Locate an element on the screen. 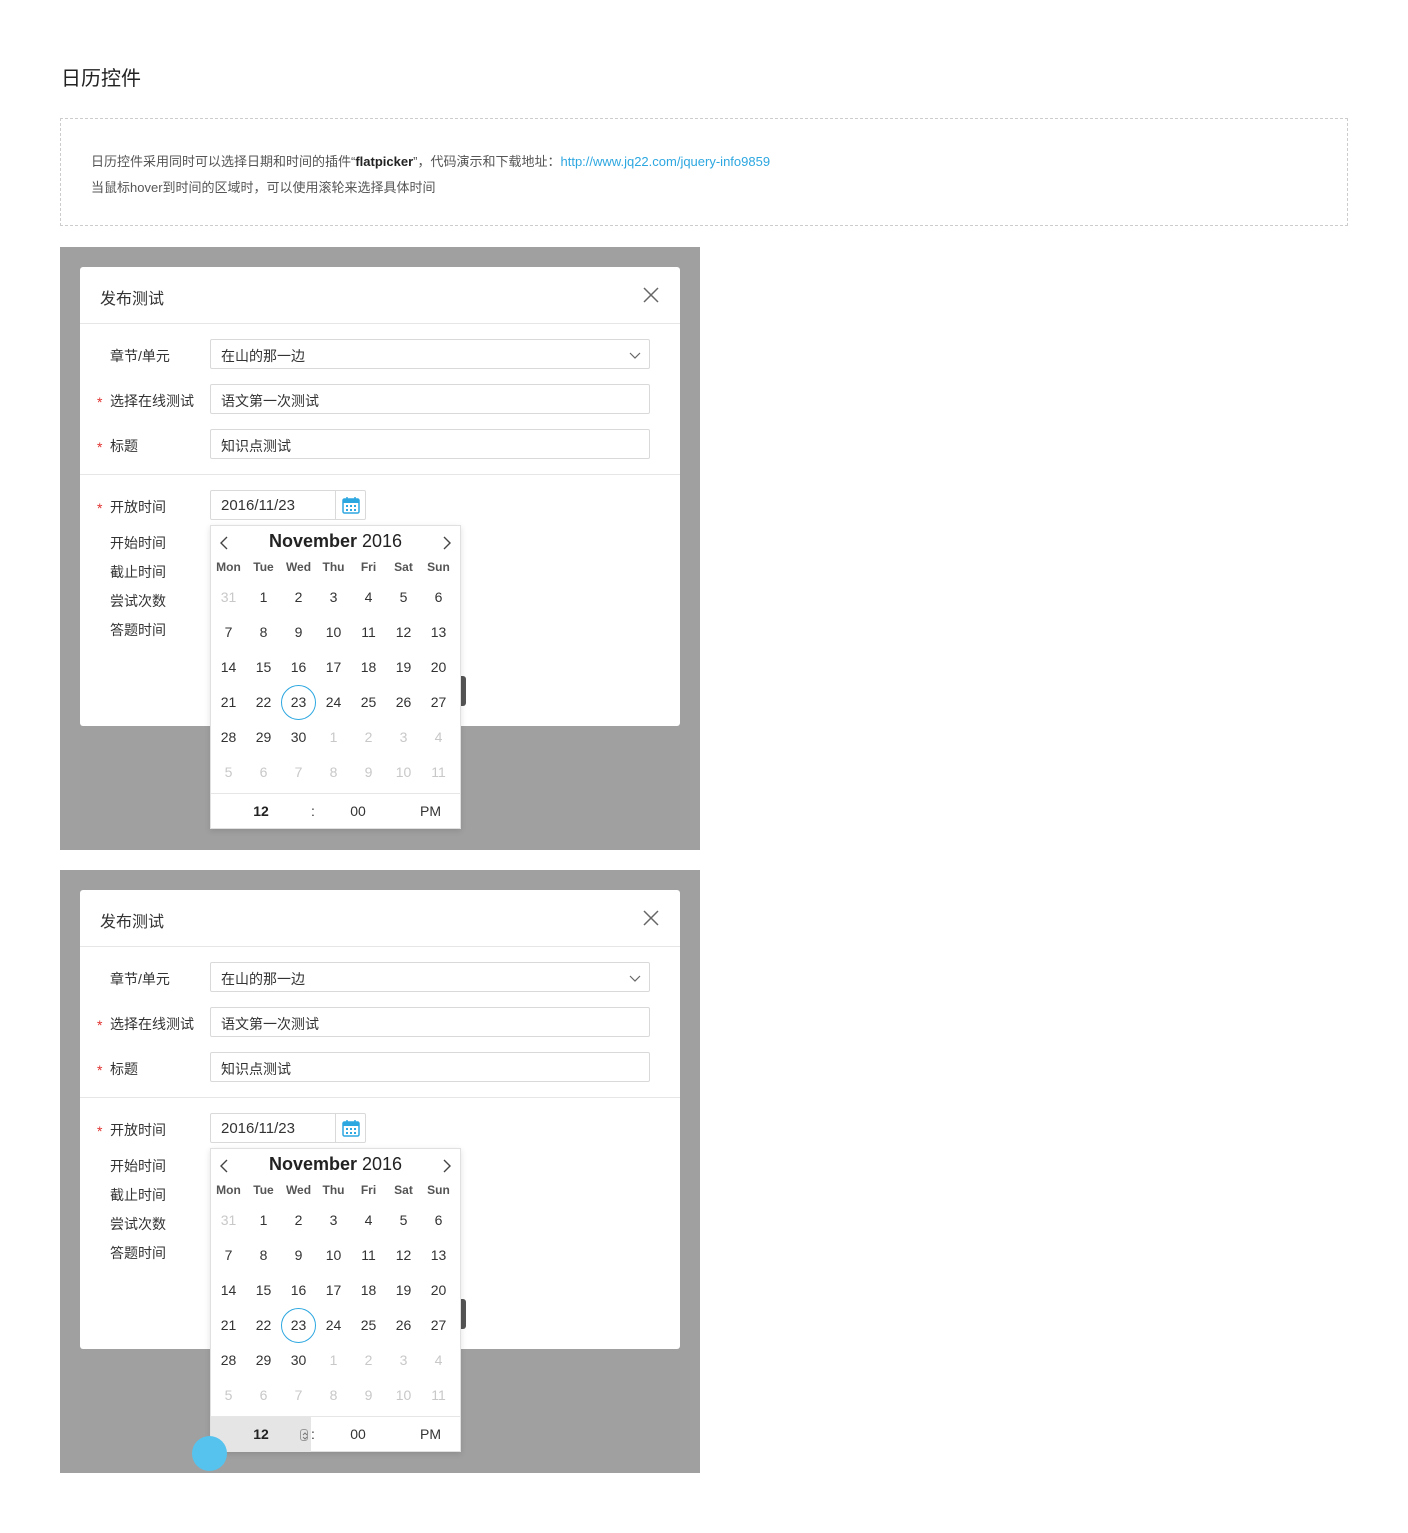 This screenshot has width=1408, height=1533. hour-spinner-icon is located at coordinates (304, 1435).